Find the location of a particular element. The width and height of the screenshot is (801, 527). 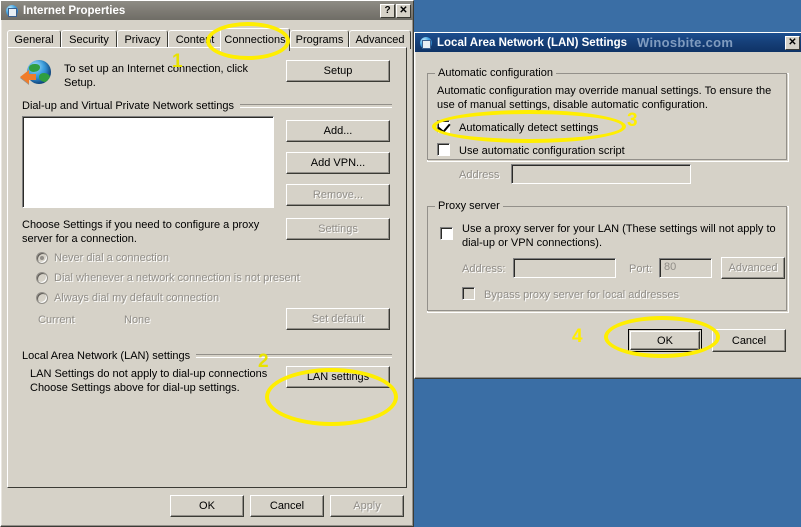

lan-group-label: Local Area Network (LAN) settings is located at coordinates (106, 356).